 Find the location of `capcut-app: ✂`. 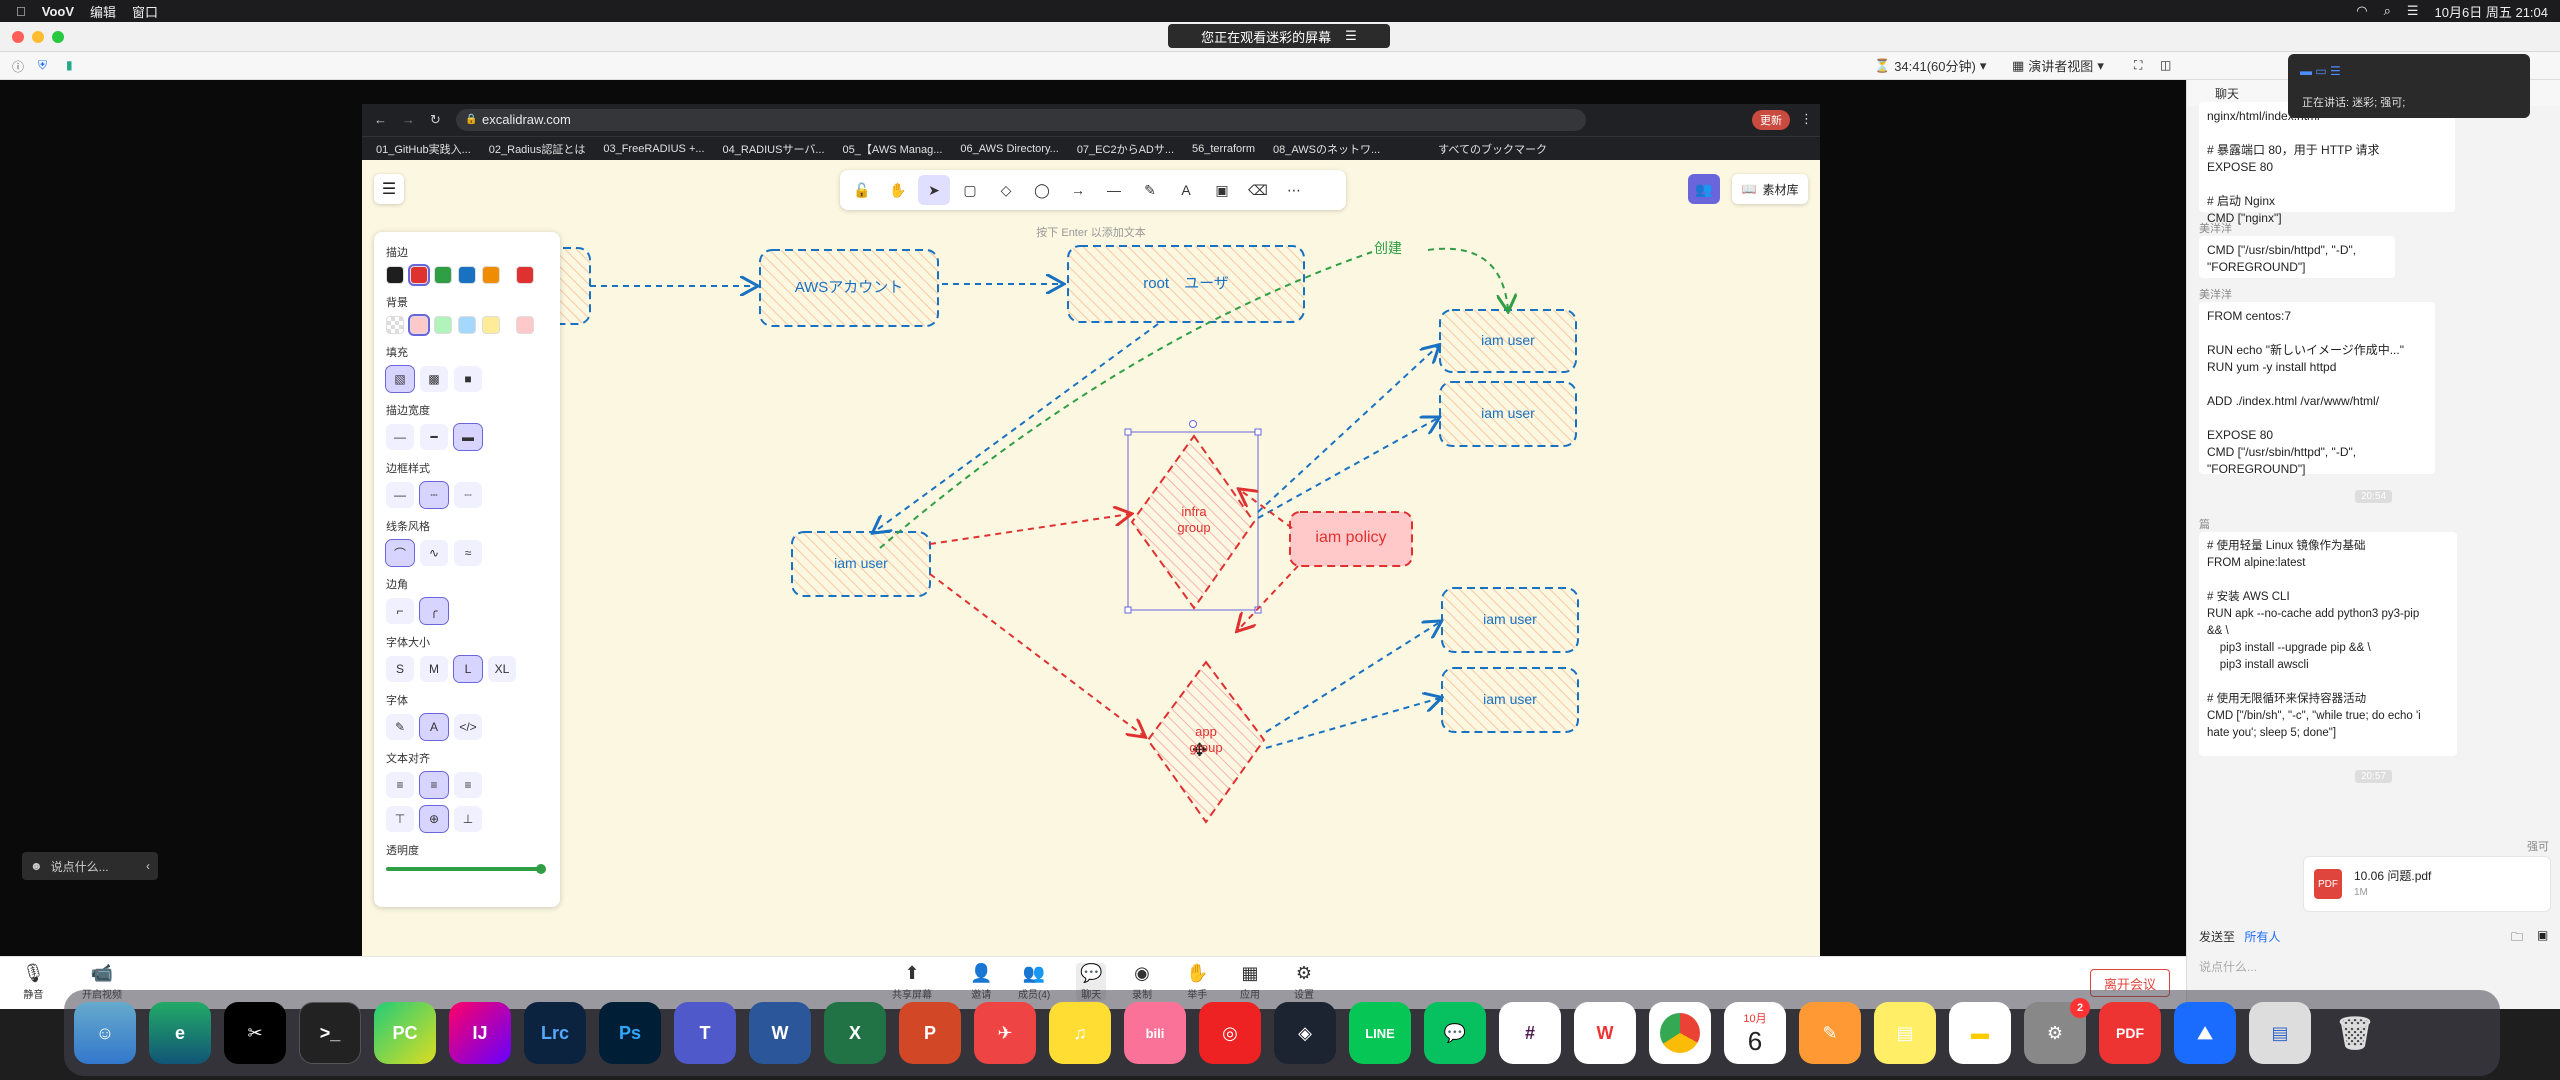

capcut-app: ✂ is located at coordinates (255, 1033).